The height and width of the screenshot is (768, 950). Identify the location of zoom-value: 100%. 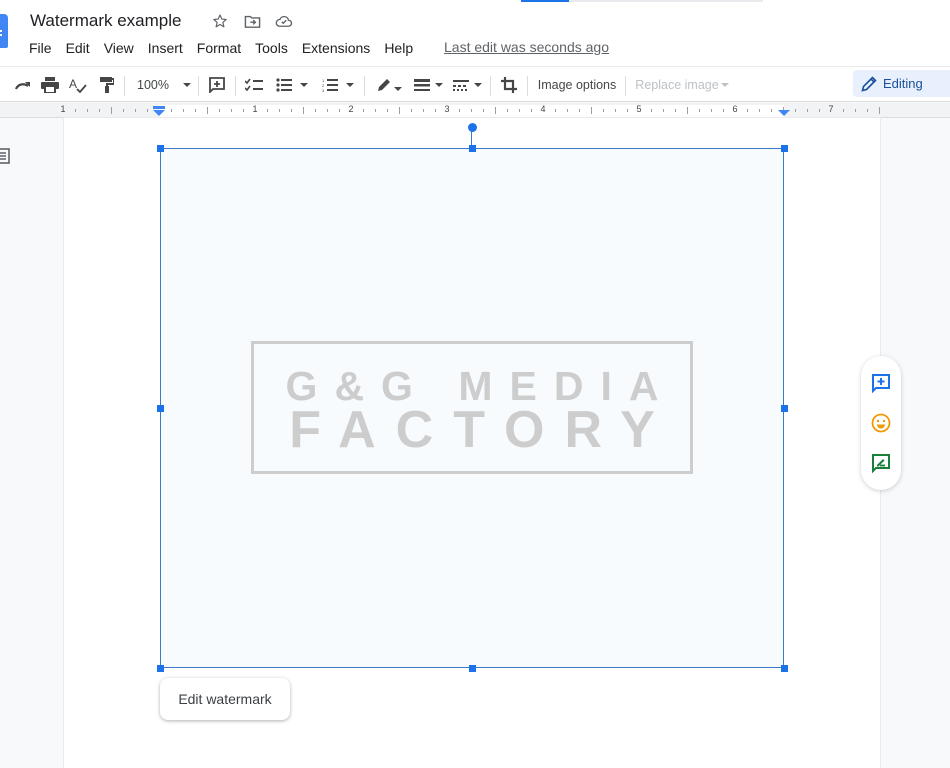
(153, 85).